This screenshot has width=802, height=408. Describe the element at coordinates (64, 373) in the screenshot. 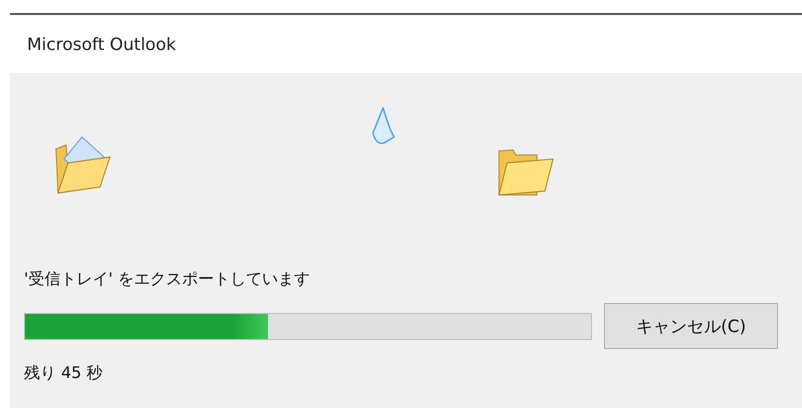

I see `time-remaining: 残り 45 秒` at that location.